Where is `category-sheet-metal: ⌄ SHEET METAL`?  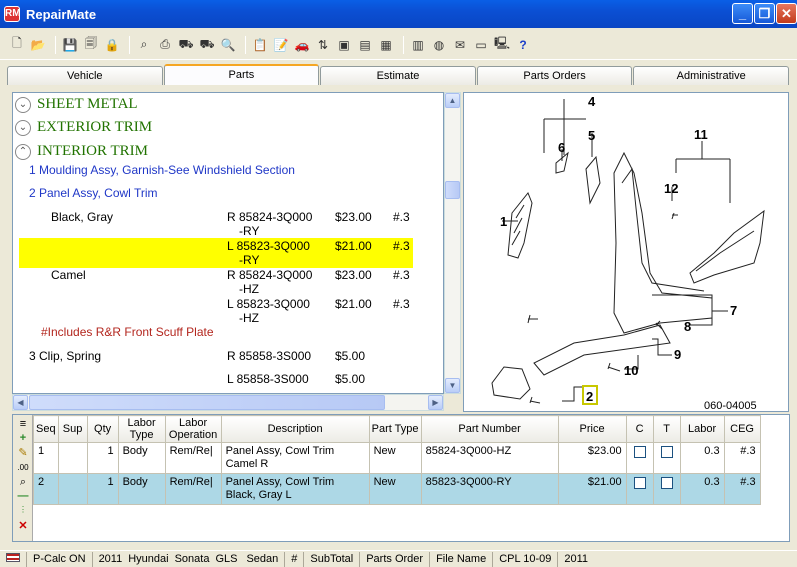 category-sheet-metal: ⌄ SHEET METAL is located at coordinates (76, 104).